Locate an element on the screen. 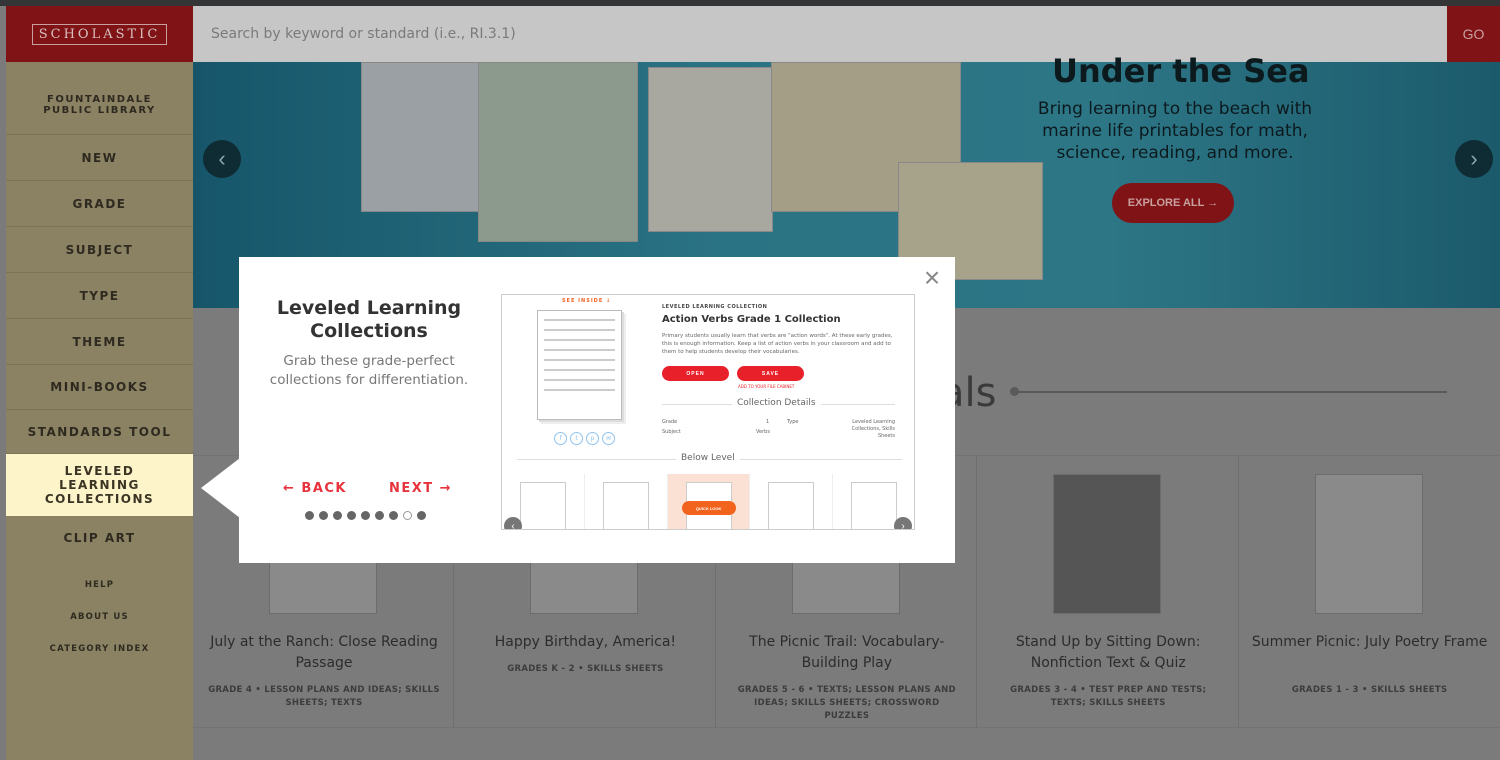 This screenshot has width=1500, height=760. sidebar-item-subject: SUBJECT is located at coordinates (99, 250).